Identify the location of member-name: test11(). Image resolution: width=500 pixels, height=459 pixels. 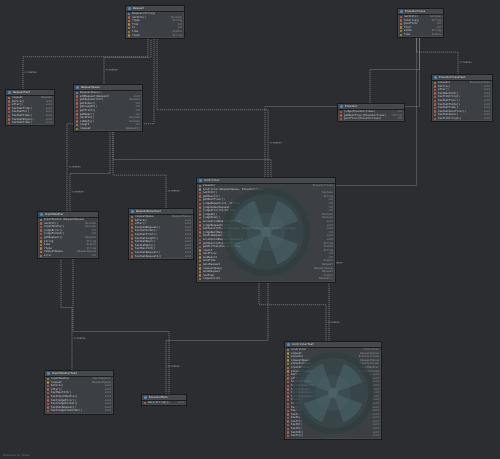
(297, 436).